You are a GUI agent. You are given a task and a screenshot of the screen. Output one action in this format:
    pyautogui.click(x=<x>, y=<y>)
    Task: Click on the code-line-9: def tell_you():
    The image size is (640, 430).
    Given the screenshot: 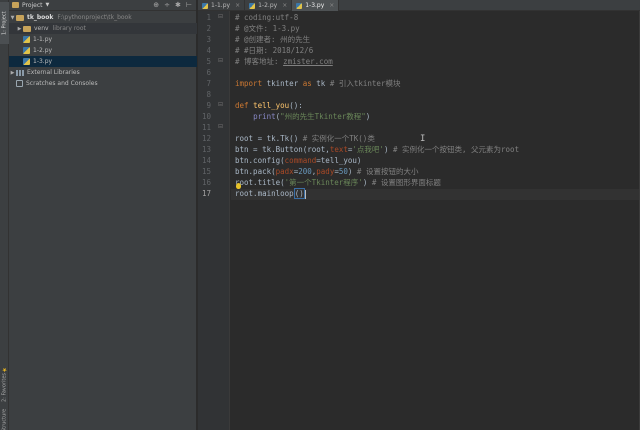 What is the action you would take?
    pyautogui.click(x=269, y=105)
    